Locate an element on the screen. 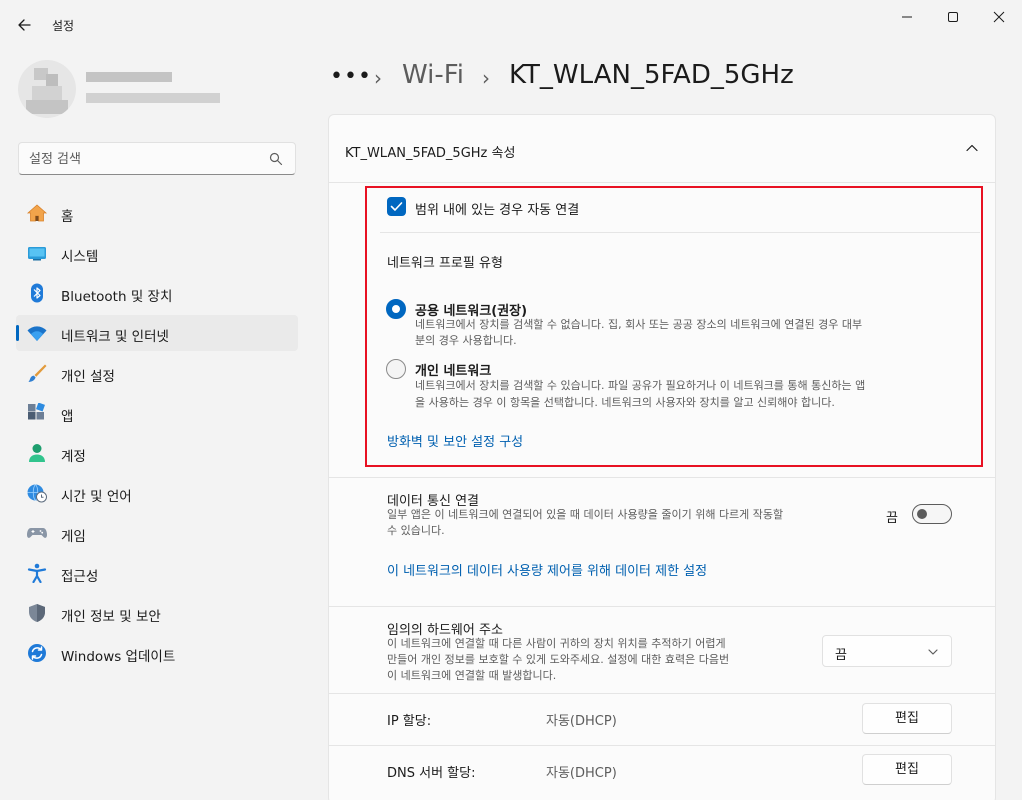  dns-assignment-label: DNS 서버 할당: is located at coordinates (431, 773).